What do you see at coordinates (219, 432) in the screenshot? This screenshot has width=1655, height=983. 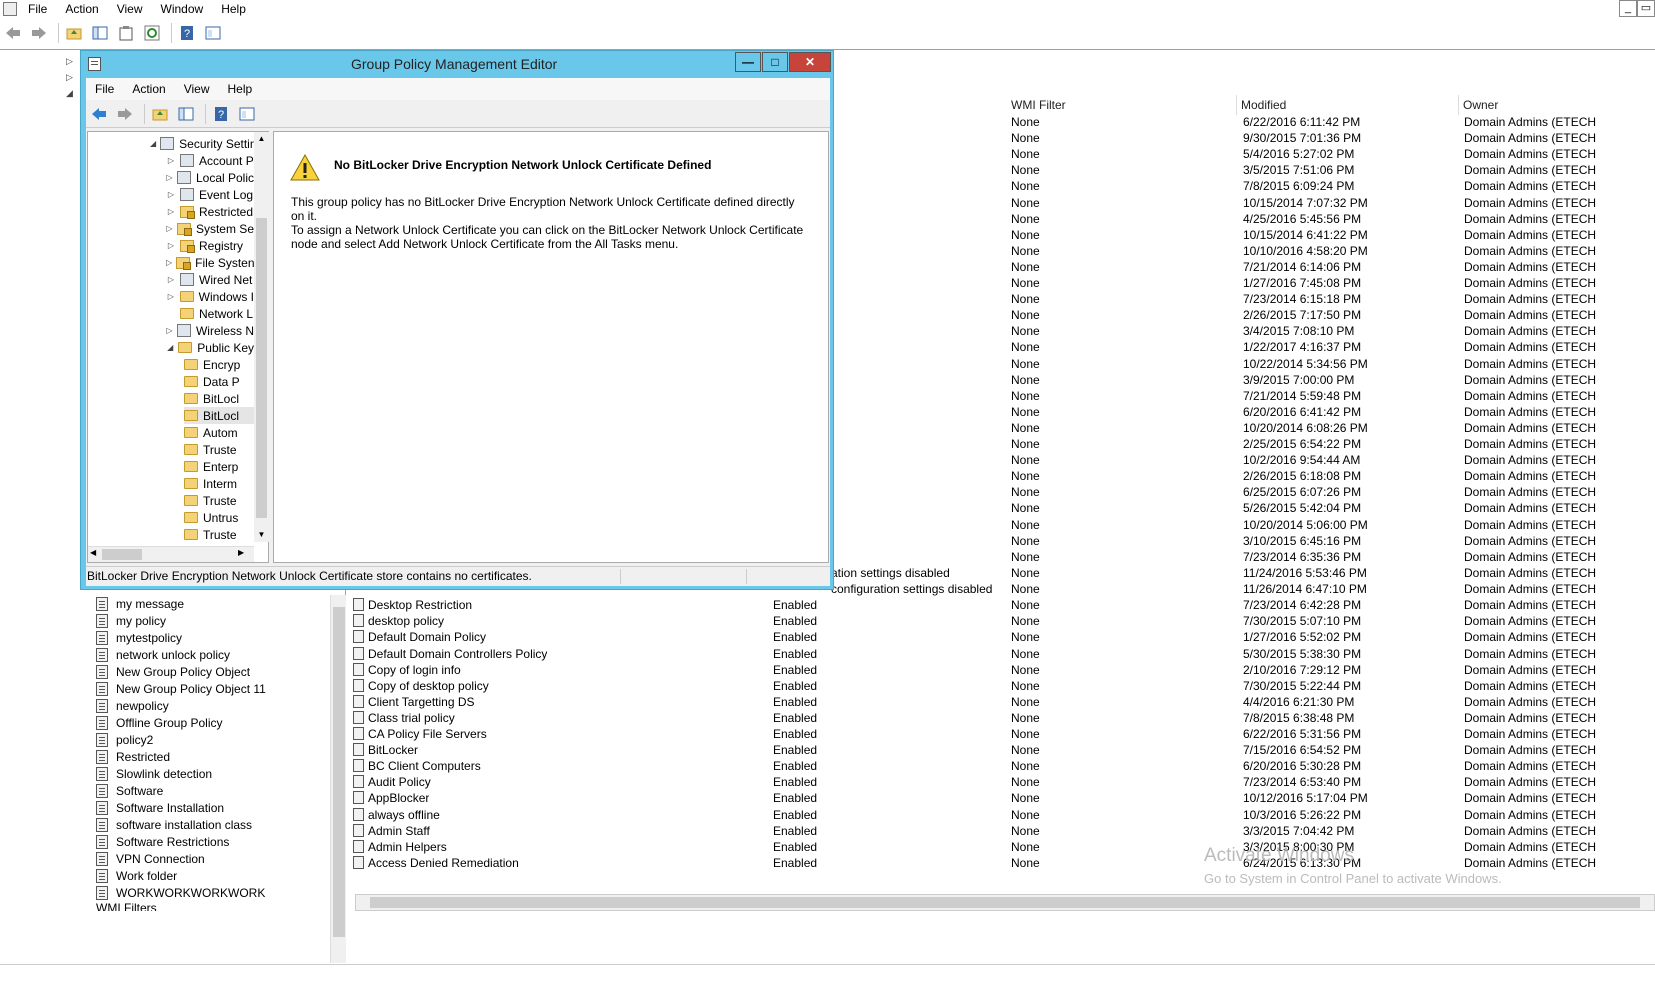 I see `tree-node: Autom` at bounding box center [219, 432].